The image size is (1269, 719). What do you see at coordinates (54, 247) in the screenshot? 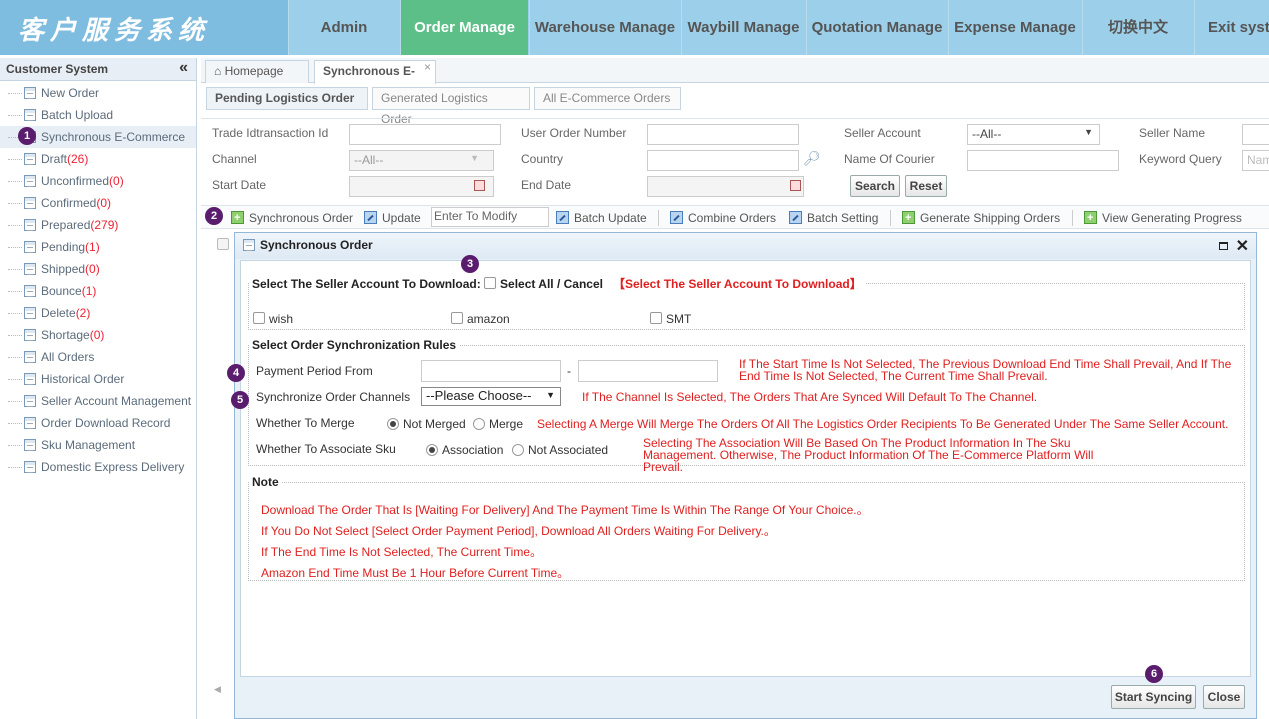
I see `sidebar-item: Pending(1)` at bounding box center [54, 247].